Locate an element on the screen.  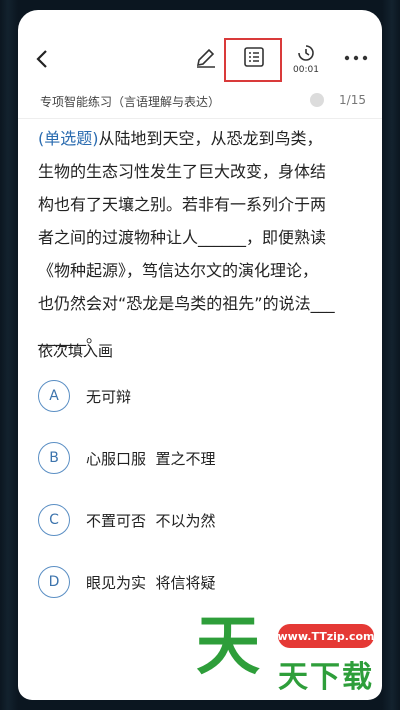
more-dots-icon is located at coordinates (356, 58).